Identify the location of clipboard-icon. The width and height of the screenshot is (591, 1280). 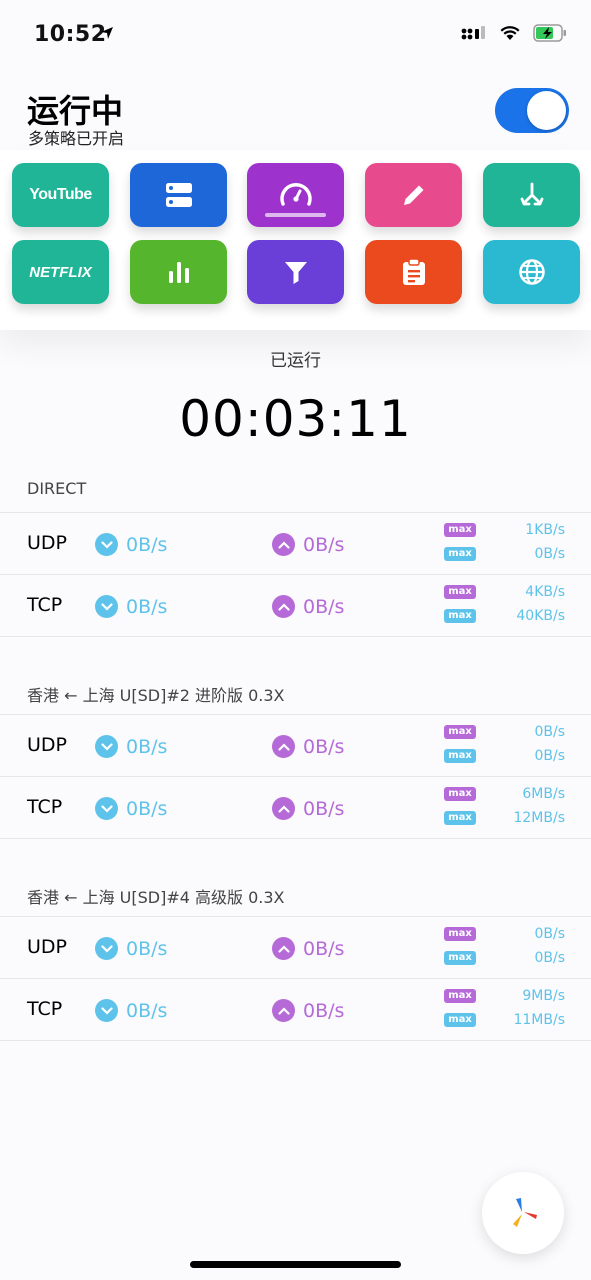
(413, 271).